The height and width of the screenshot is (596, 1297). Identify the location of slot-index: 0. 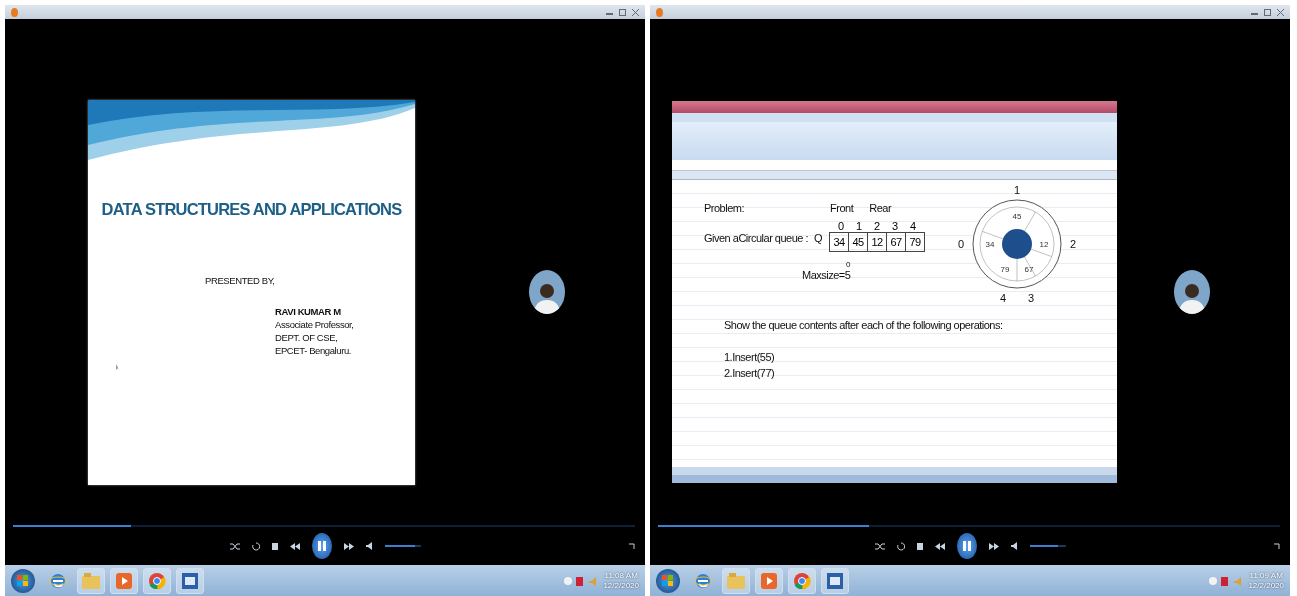
(961, 244).